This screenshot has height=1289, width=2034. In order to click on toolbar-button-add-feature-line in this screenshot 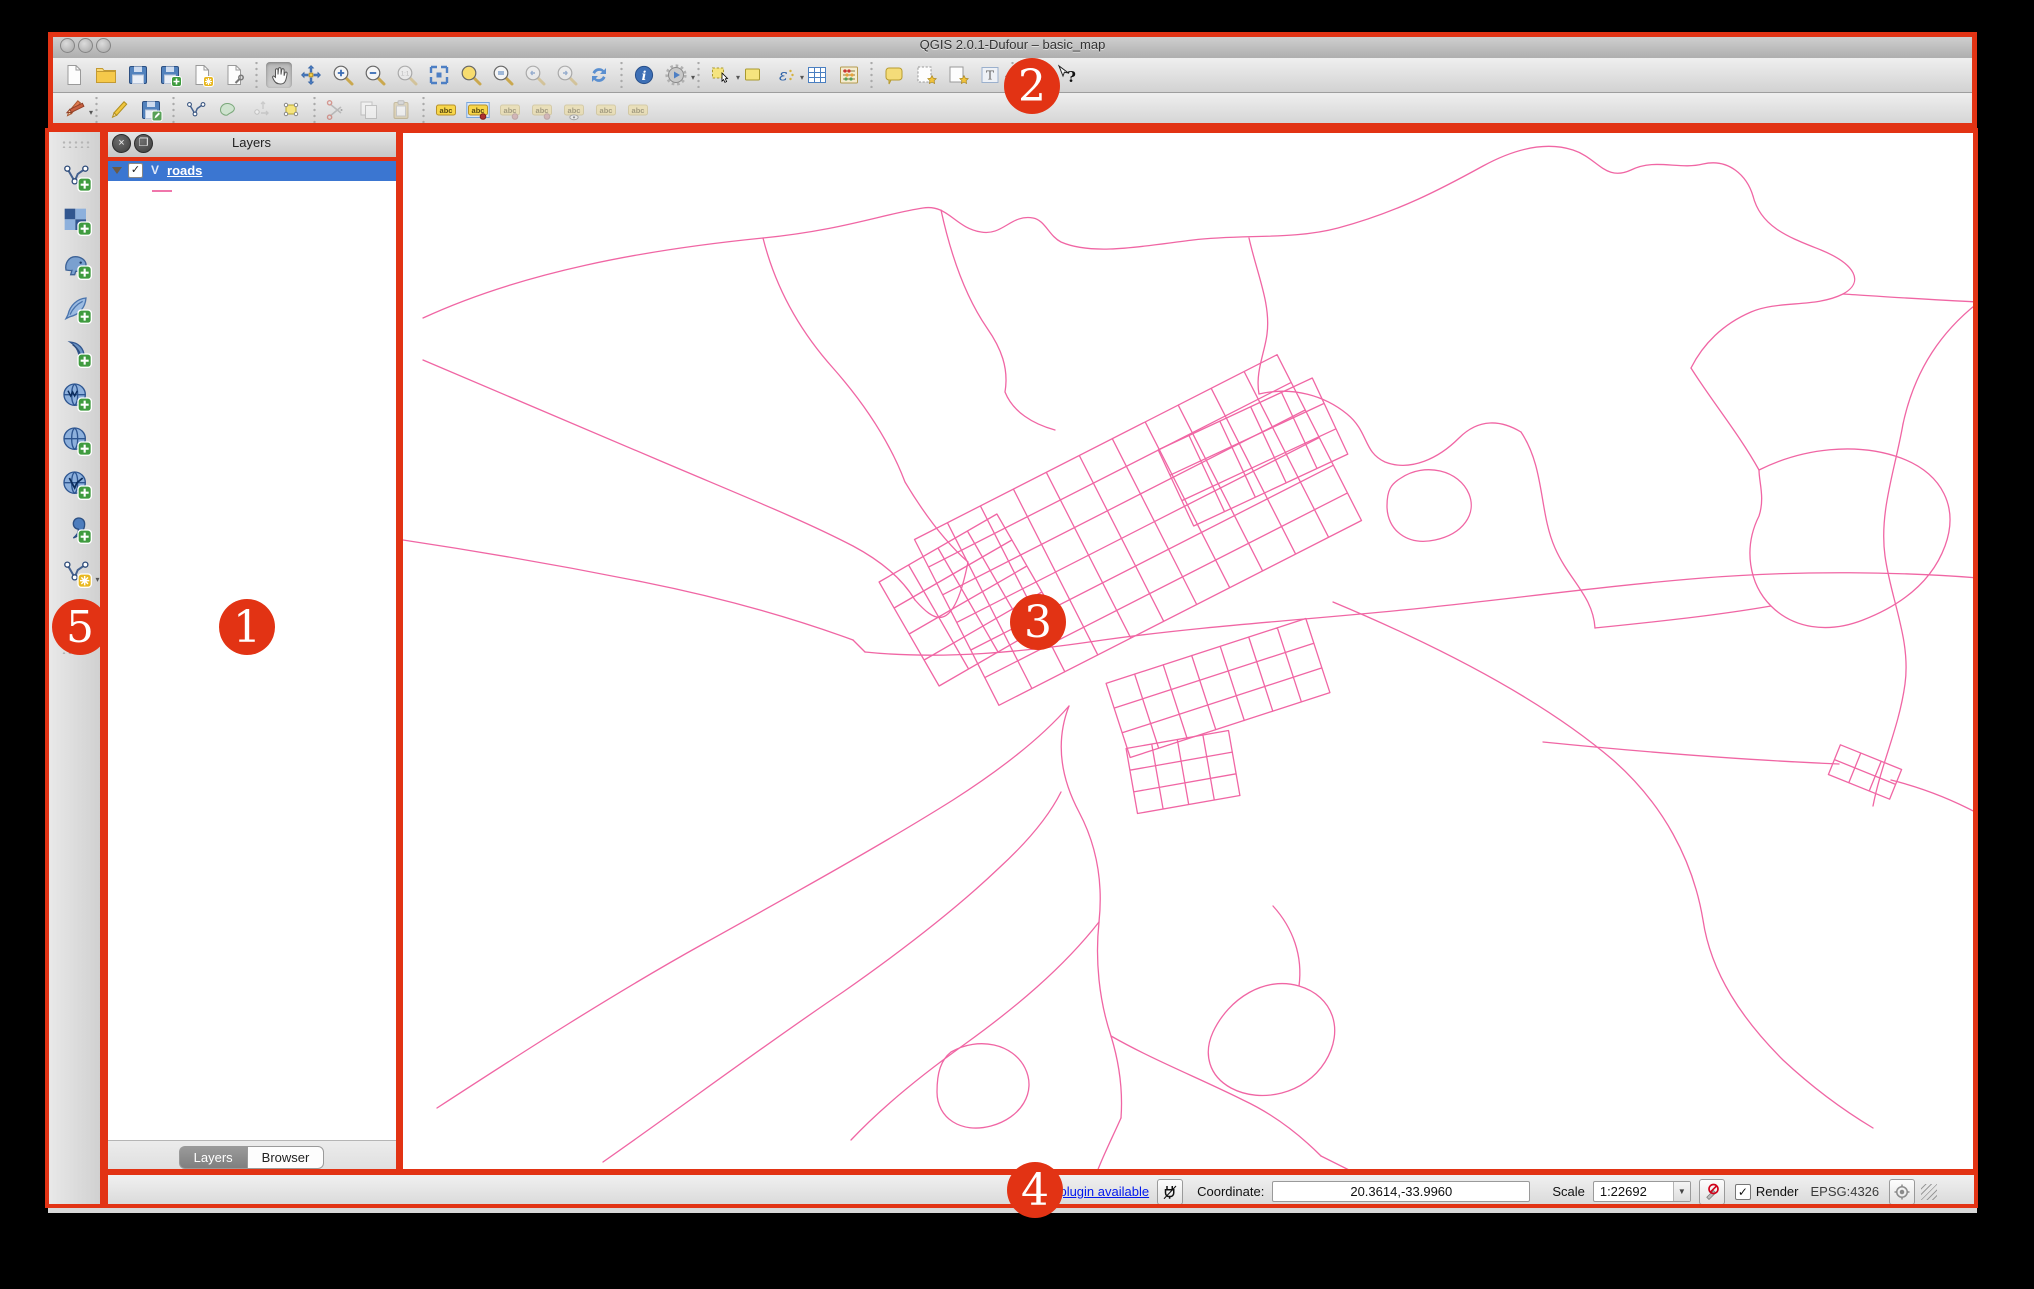, I will do `click(196, 110)`.